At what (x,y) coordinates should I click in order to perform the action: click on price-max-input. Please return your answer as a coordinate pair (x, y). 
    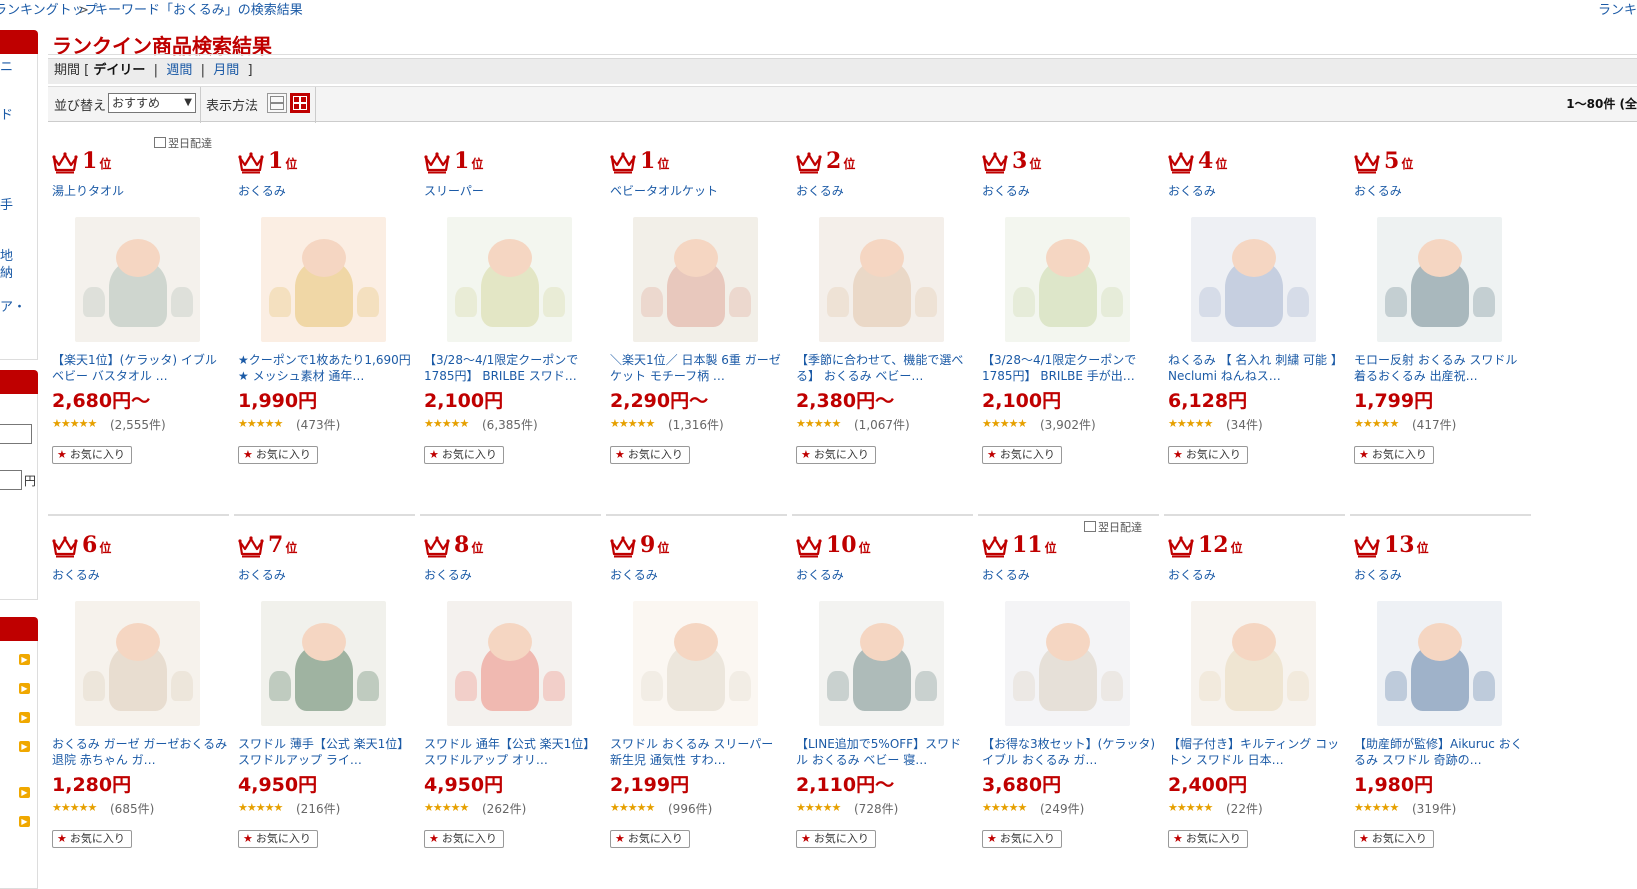
    Looking at the image, I should click on (11, 480).